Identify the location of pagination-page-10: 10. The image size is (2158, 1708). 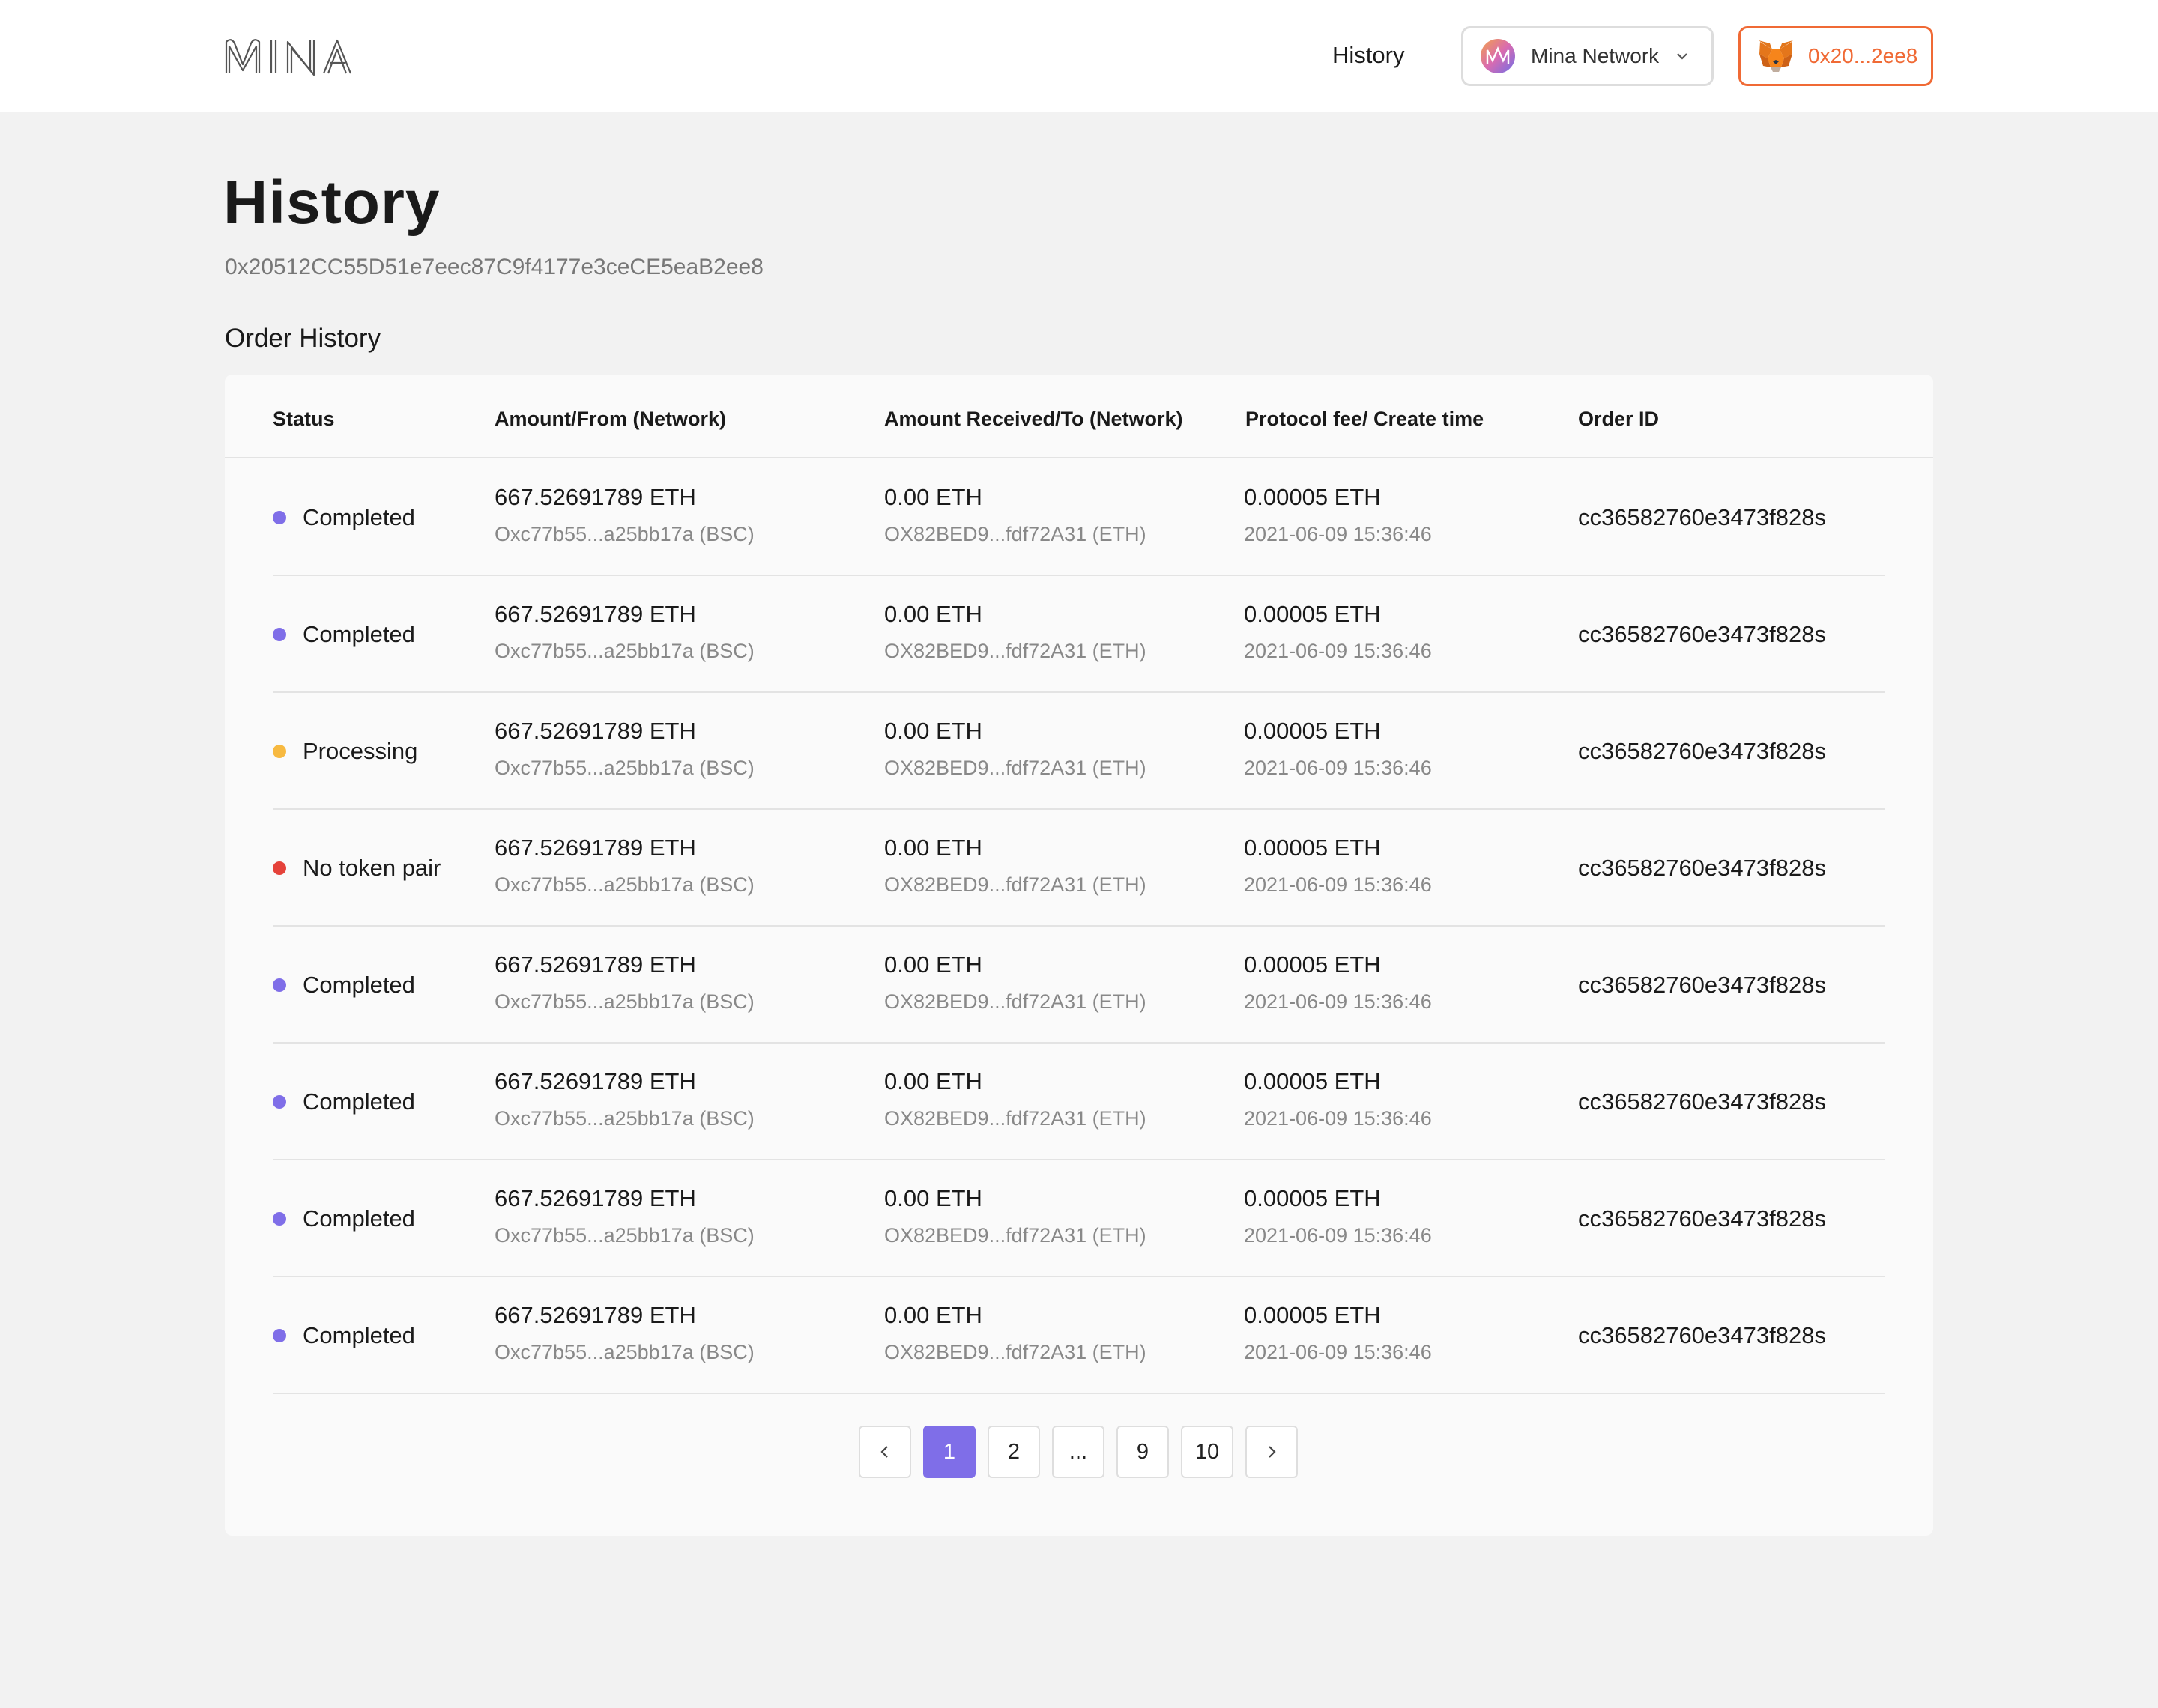
(1207, 1452).